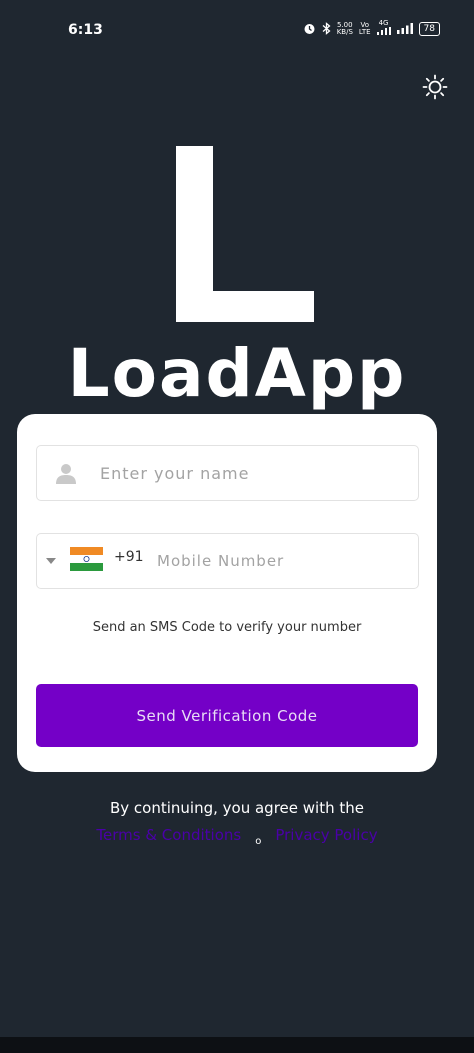  What do you see at coordinates (326, 835) in the screenshot?
I see `privacy-policy-link: Privacy Policy` at bounding box center [326, 835].